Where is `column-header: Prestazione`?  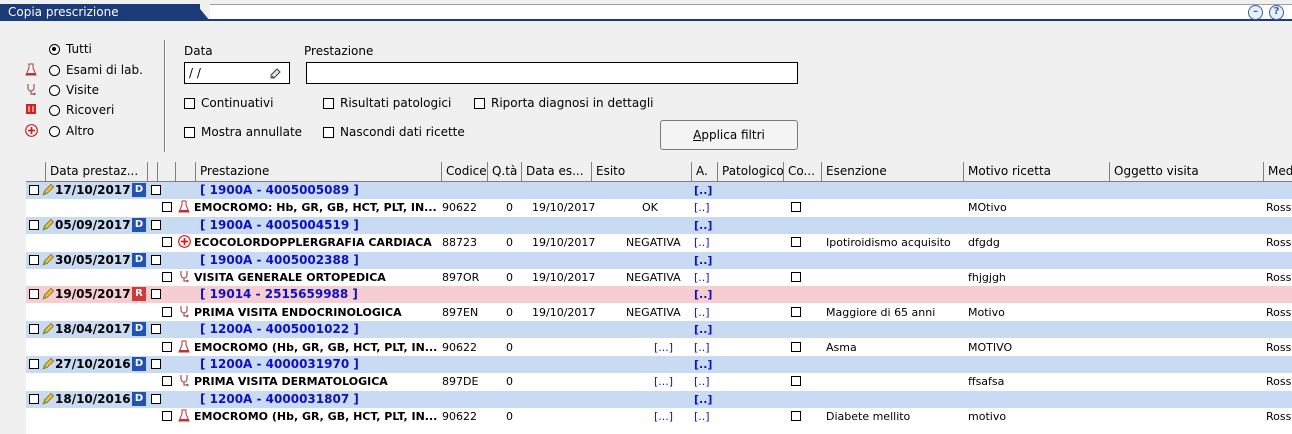
column-header: Prestazione is located at coordinates (319, 171).